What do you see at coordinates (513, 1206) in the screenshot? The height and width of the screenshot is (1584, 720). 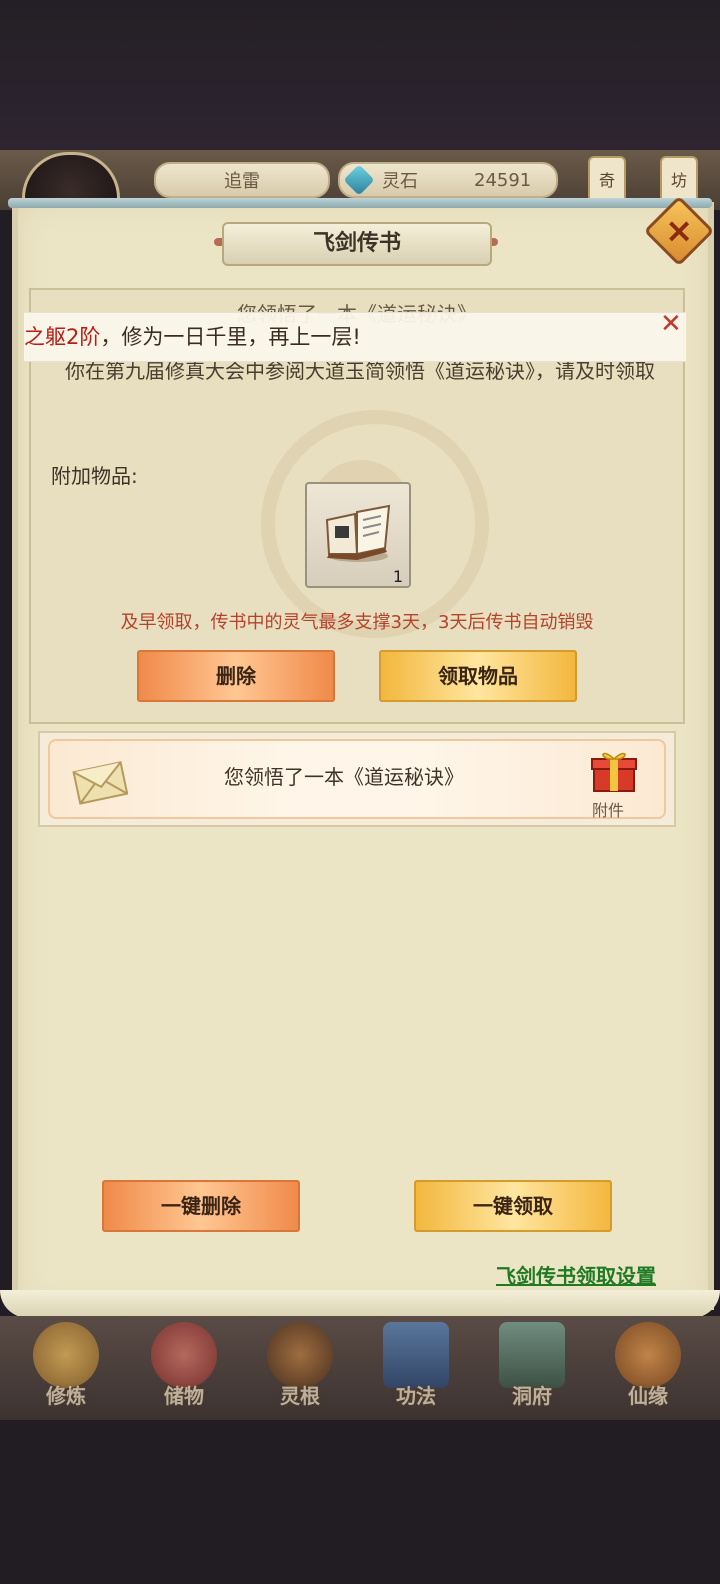 I see `claim-all-button: 一键领取` at bounding box center [513, 1206].